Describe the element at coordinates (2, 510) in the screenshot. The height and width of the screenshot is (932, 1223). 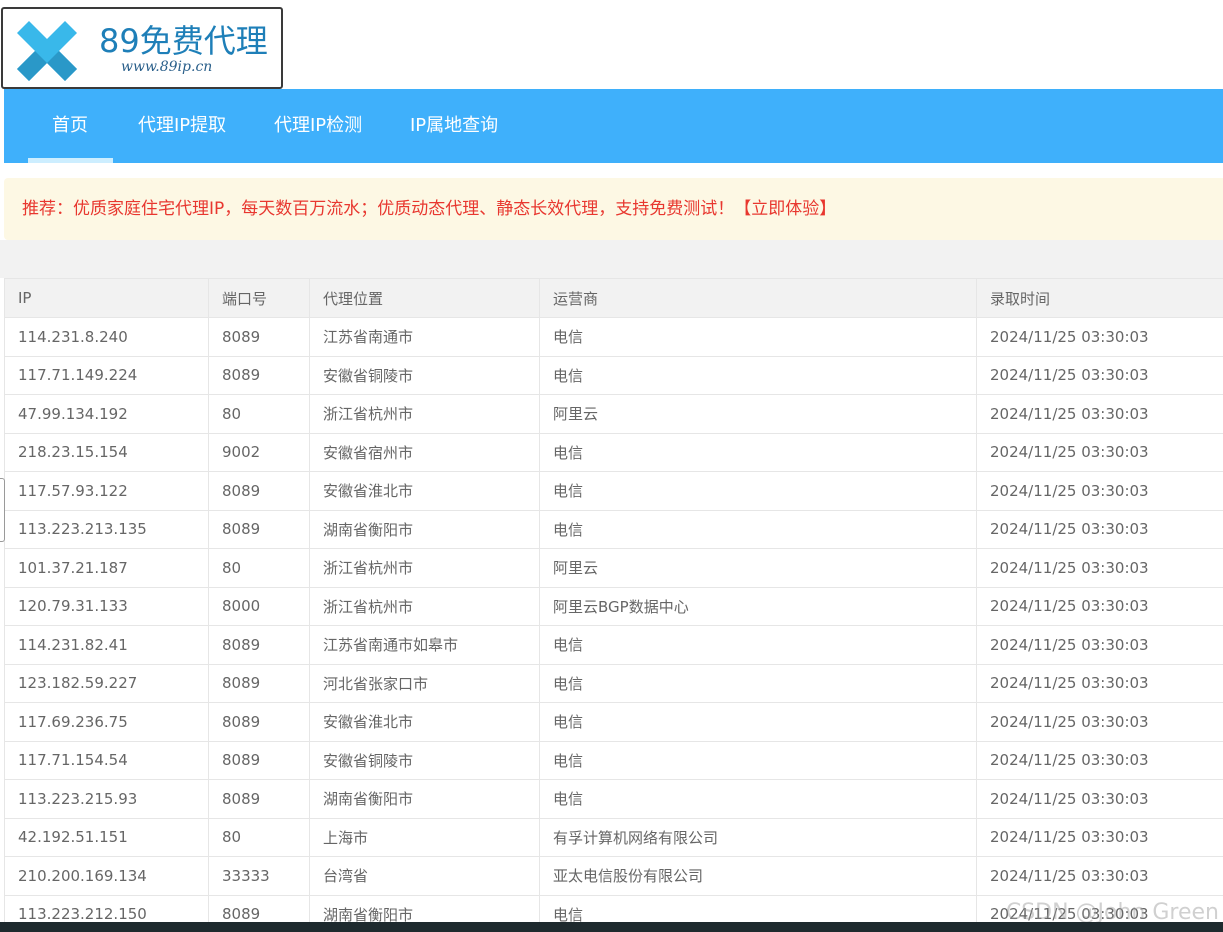
I see `side-handle` at that location.